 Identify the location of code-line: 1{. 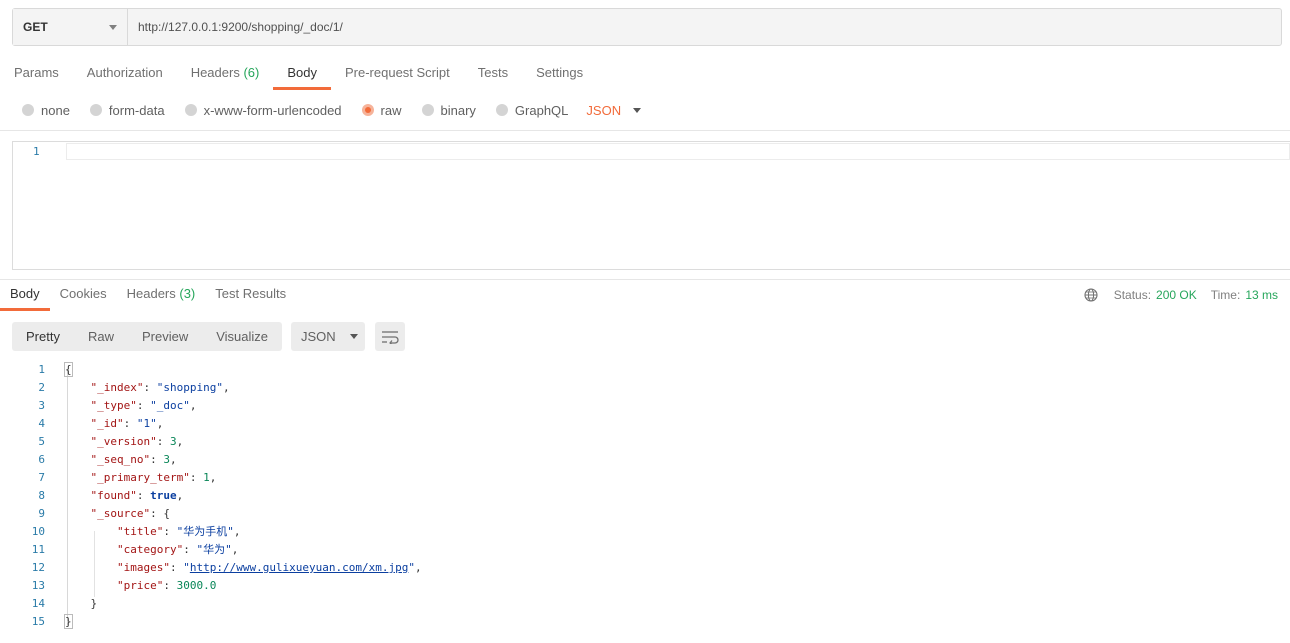
(645, 370).